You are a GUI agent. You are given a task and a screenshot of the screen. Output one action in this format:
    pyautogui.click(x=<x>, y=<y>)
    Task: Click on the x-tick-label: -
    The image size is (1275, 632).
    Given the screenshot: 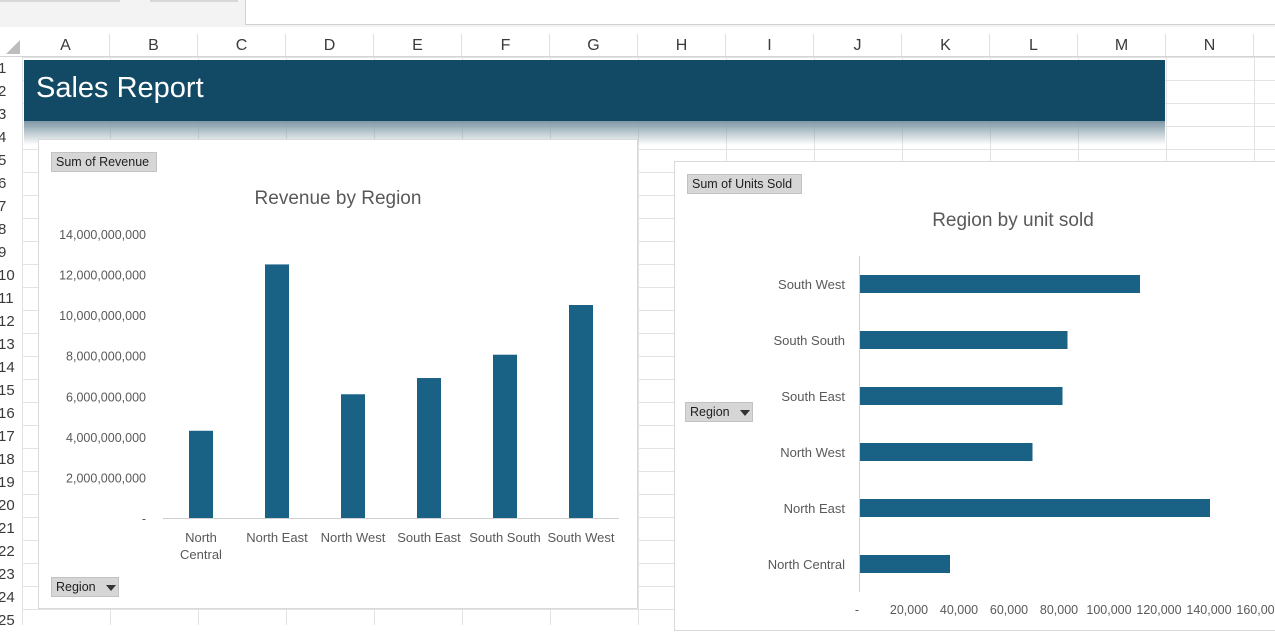 What is the action you would take?
    pyautogui.click(x=857, y=610)
    